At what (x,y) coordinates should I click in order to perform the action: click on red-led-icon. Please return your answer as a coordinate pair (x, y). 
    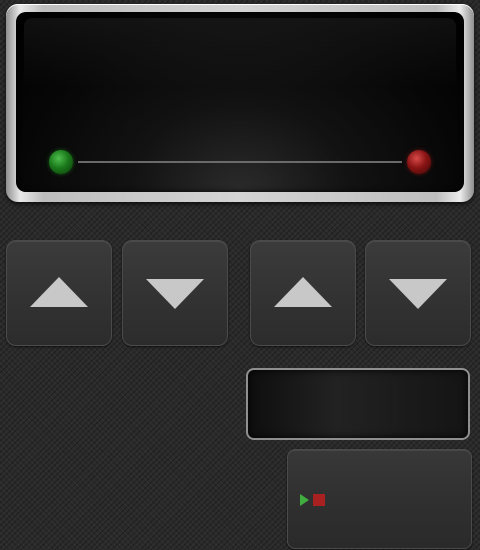
    Looking at the image, I should click on (419, 162).